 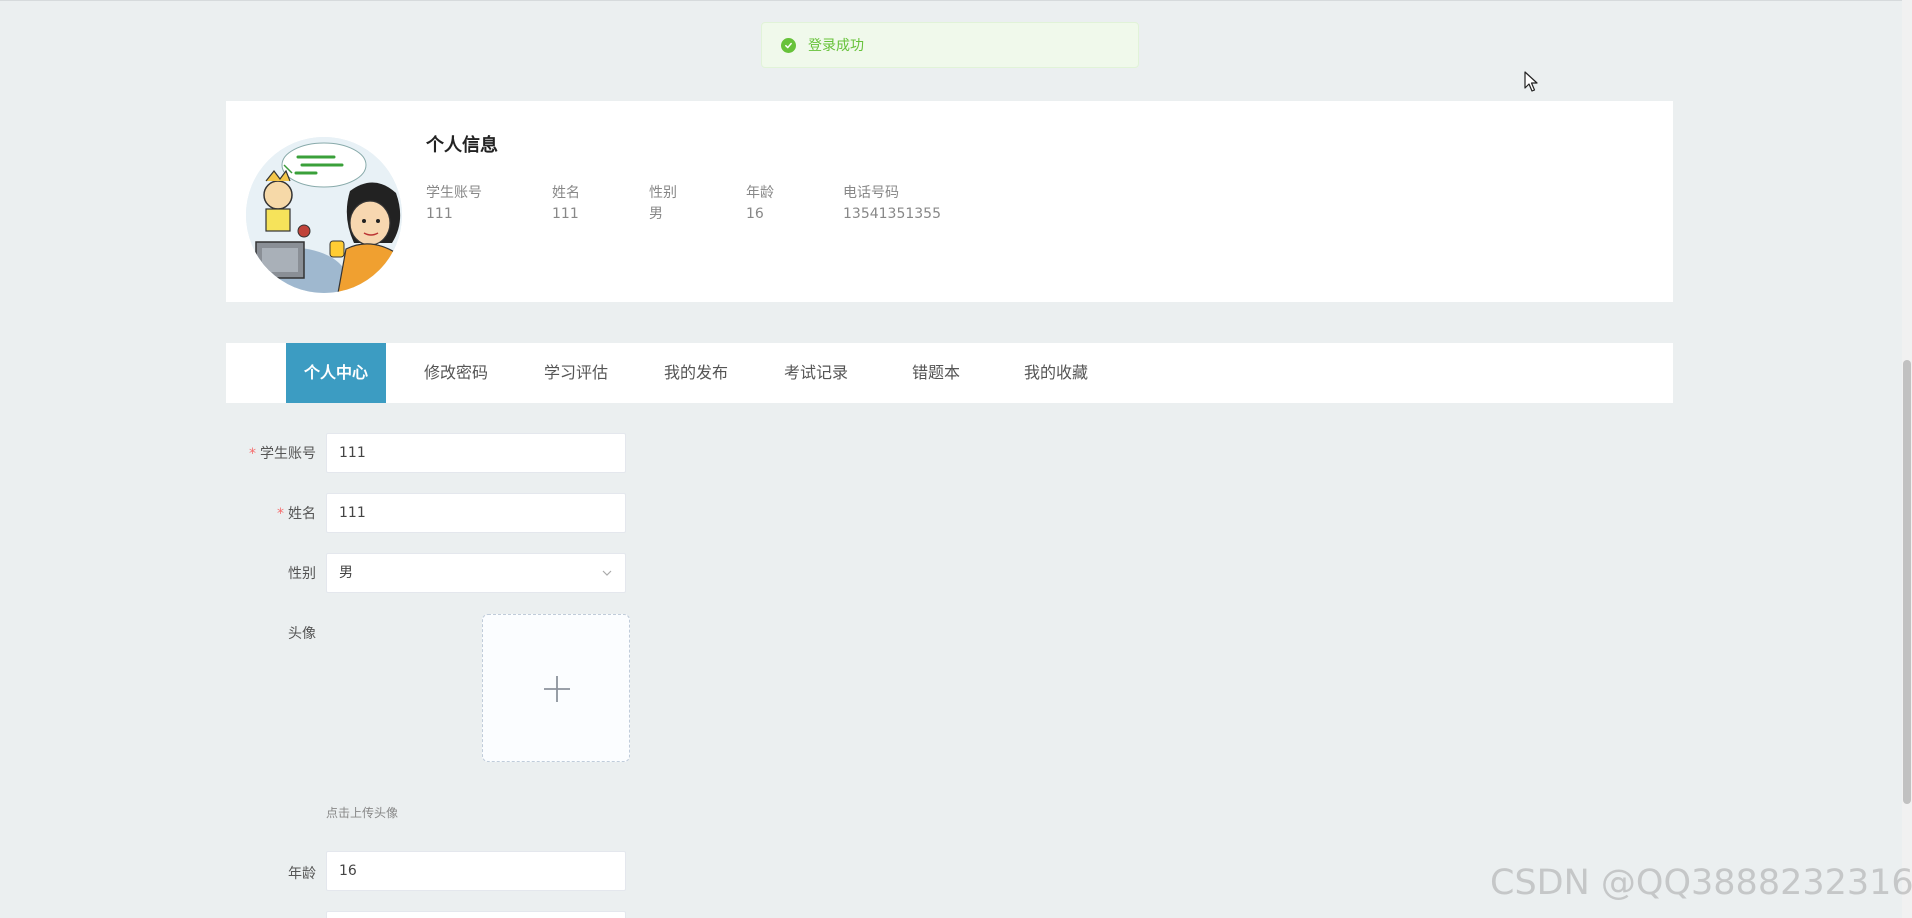 I want to click on upload-hint: 点击上传头像, so click(x=362, y=813).